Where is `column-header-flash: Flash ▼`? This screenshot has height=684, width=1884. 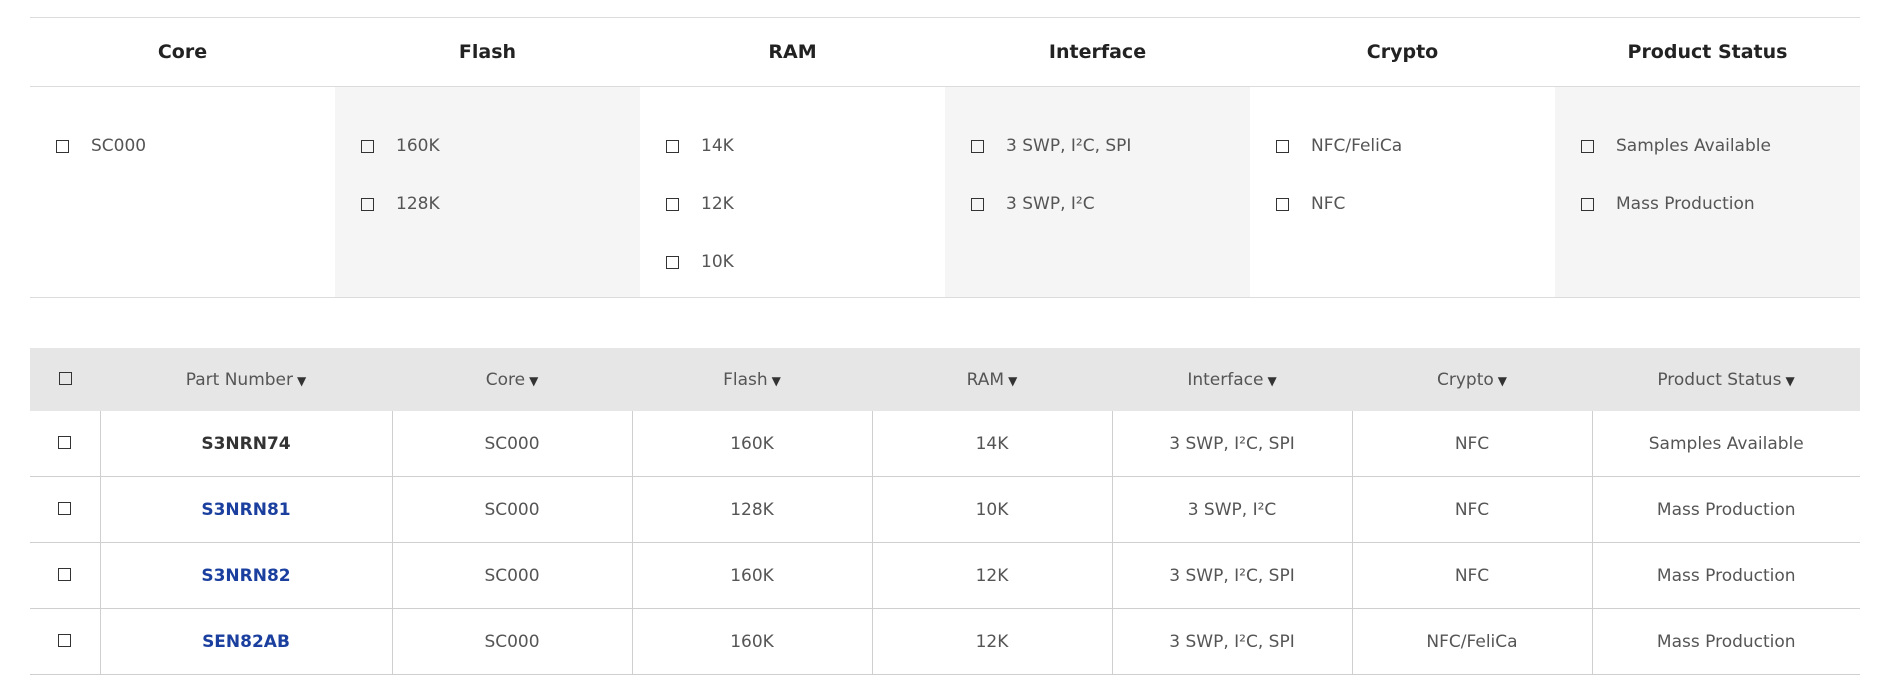
column-header-flash: Flash ▼ is located at coordinates (752, 379).